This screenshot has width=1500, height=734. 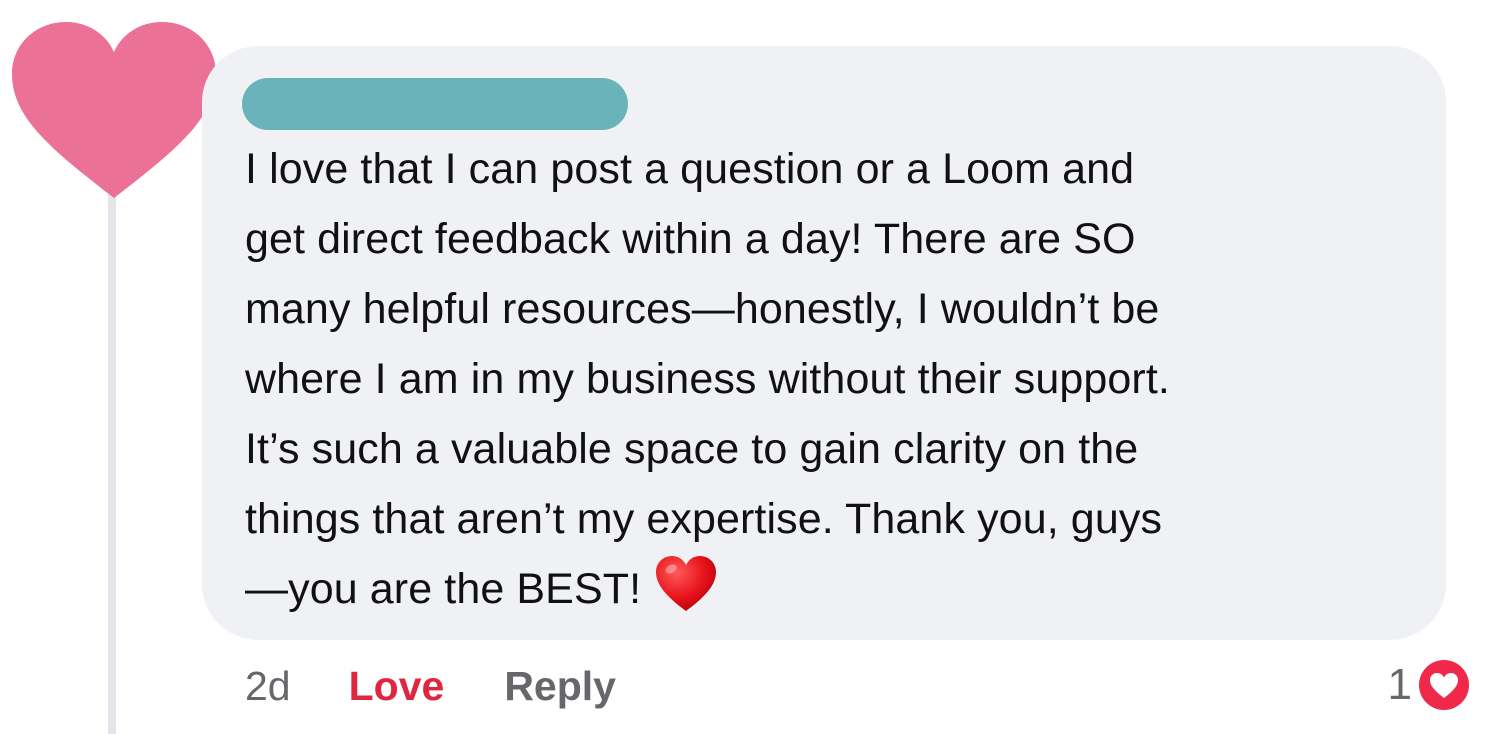 I want to click on comment-actions: 2d Love Reply, so click(x=430, y=686).